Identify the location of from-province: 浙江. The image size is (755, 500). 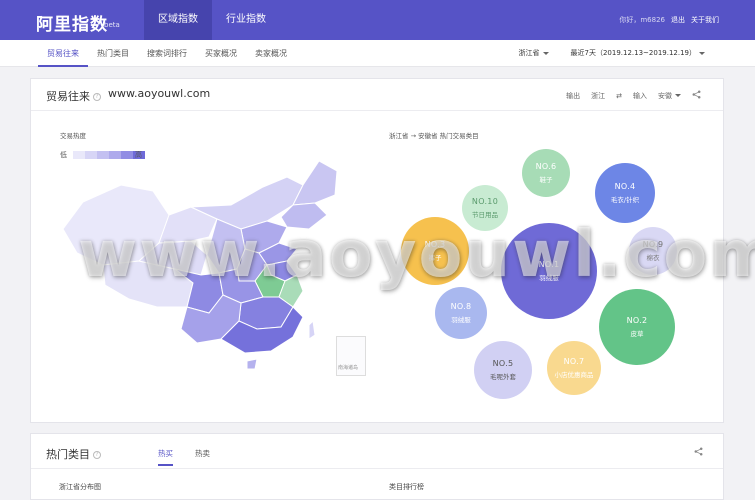
(598, 96).